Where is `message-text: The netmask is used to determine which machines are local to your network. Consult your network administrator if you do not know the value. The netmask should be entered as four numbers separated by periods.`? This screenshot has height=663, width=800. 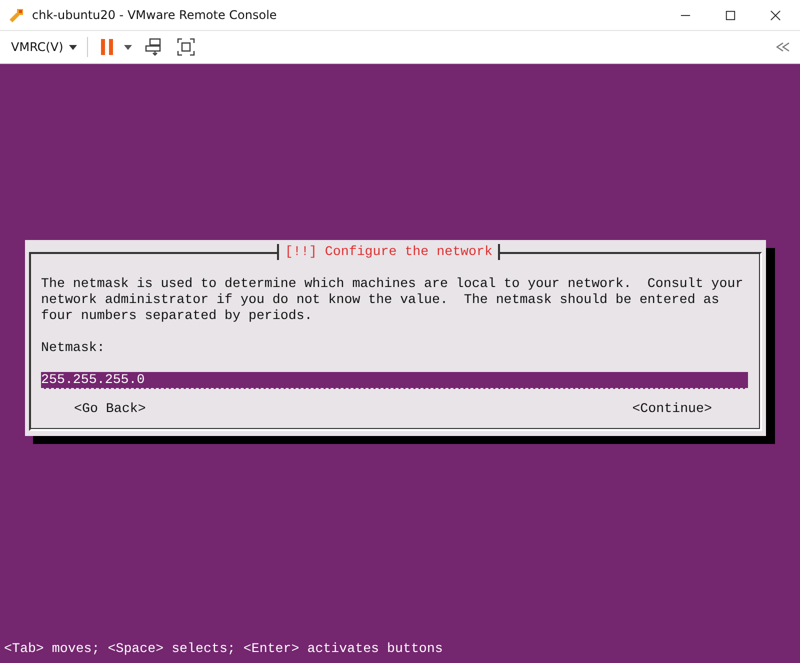
message-text: The netmask is used to determine which machines are local to your network. Consult your network administrator if you do not know the value. The netmask should be entered as four numbers separated by periods. is located at coordinates (392, 300).